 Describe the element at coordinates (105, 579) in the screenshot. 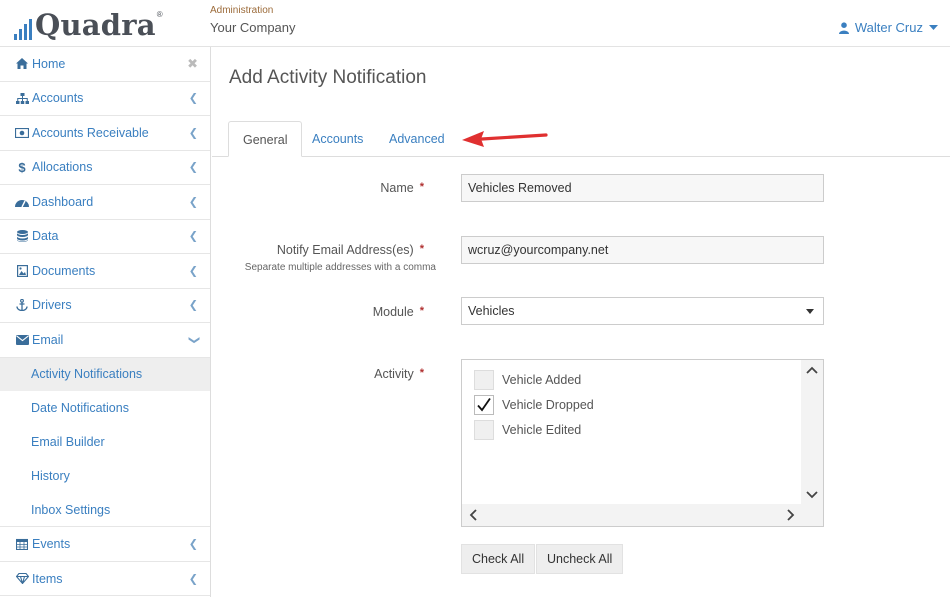

I see `sidebar-item-items: Items ❮` at that location.